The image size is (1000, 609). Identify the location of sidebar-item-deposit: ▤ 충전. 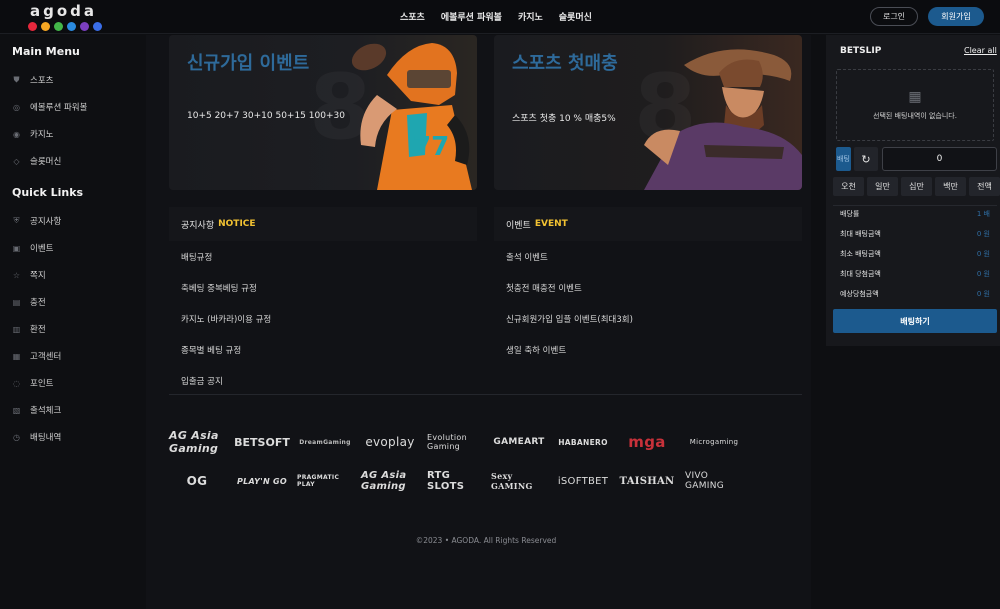
(29, 302).